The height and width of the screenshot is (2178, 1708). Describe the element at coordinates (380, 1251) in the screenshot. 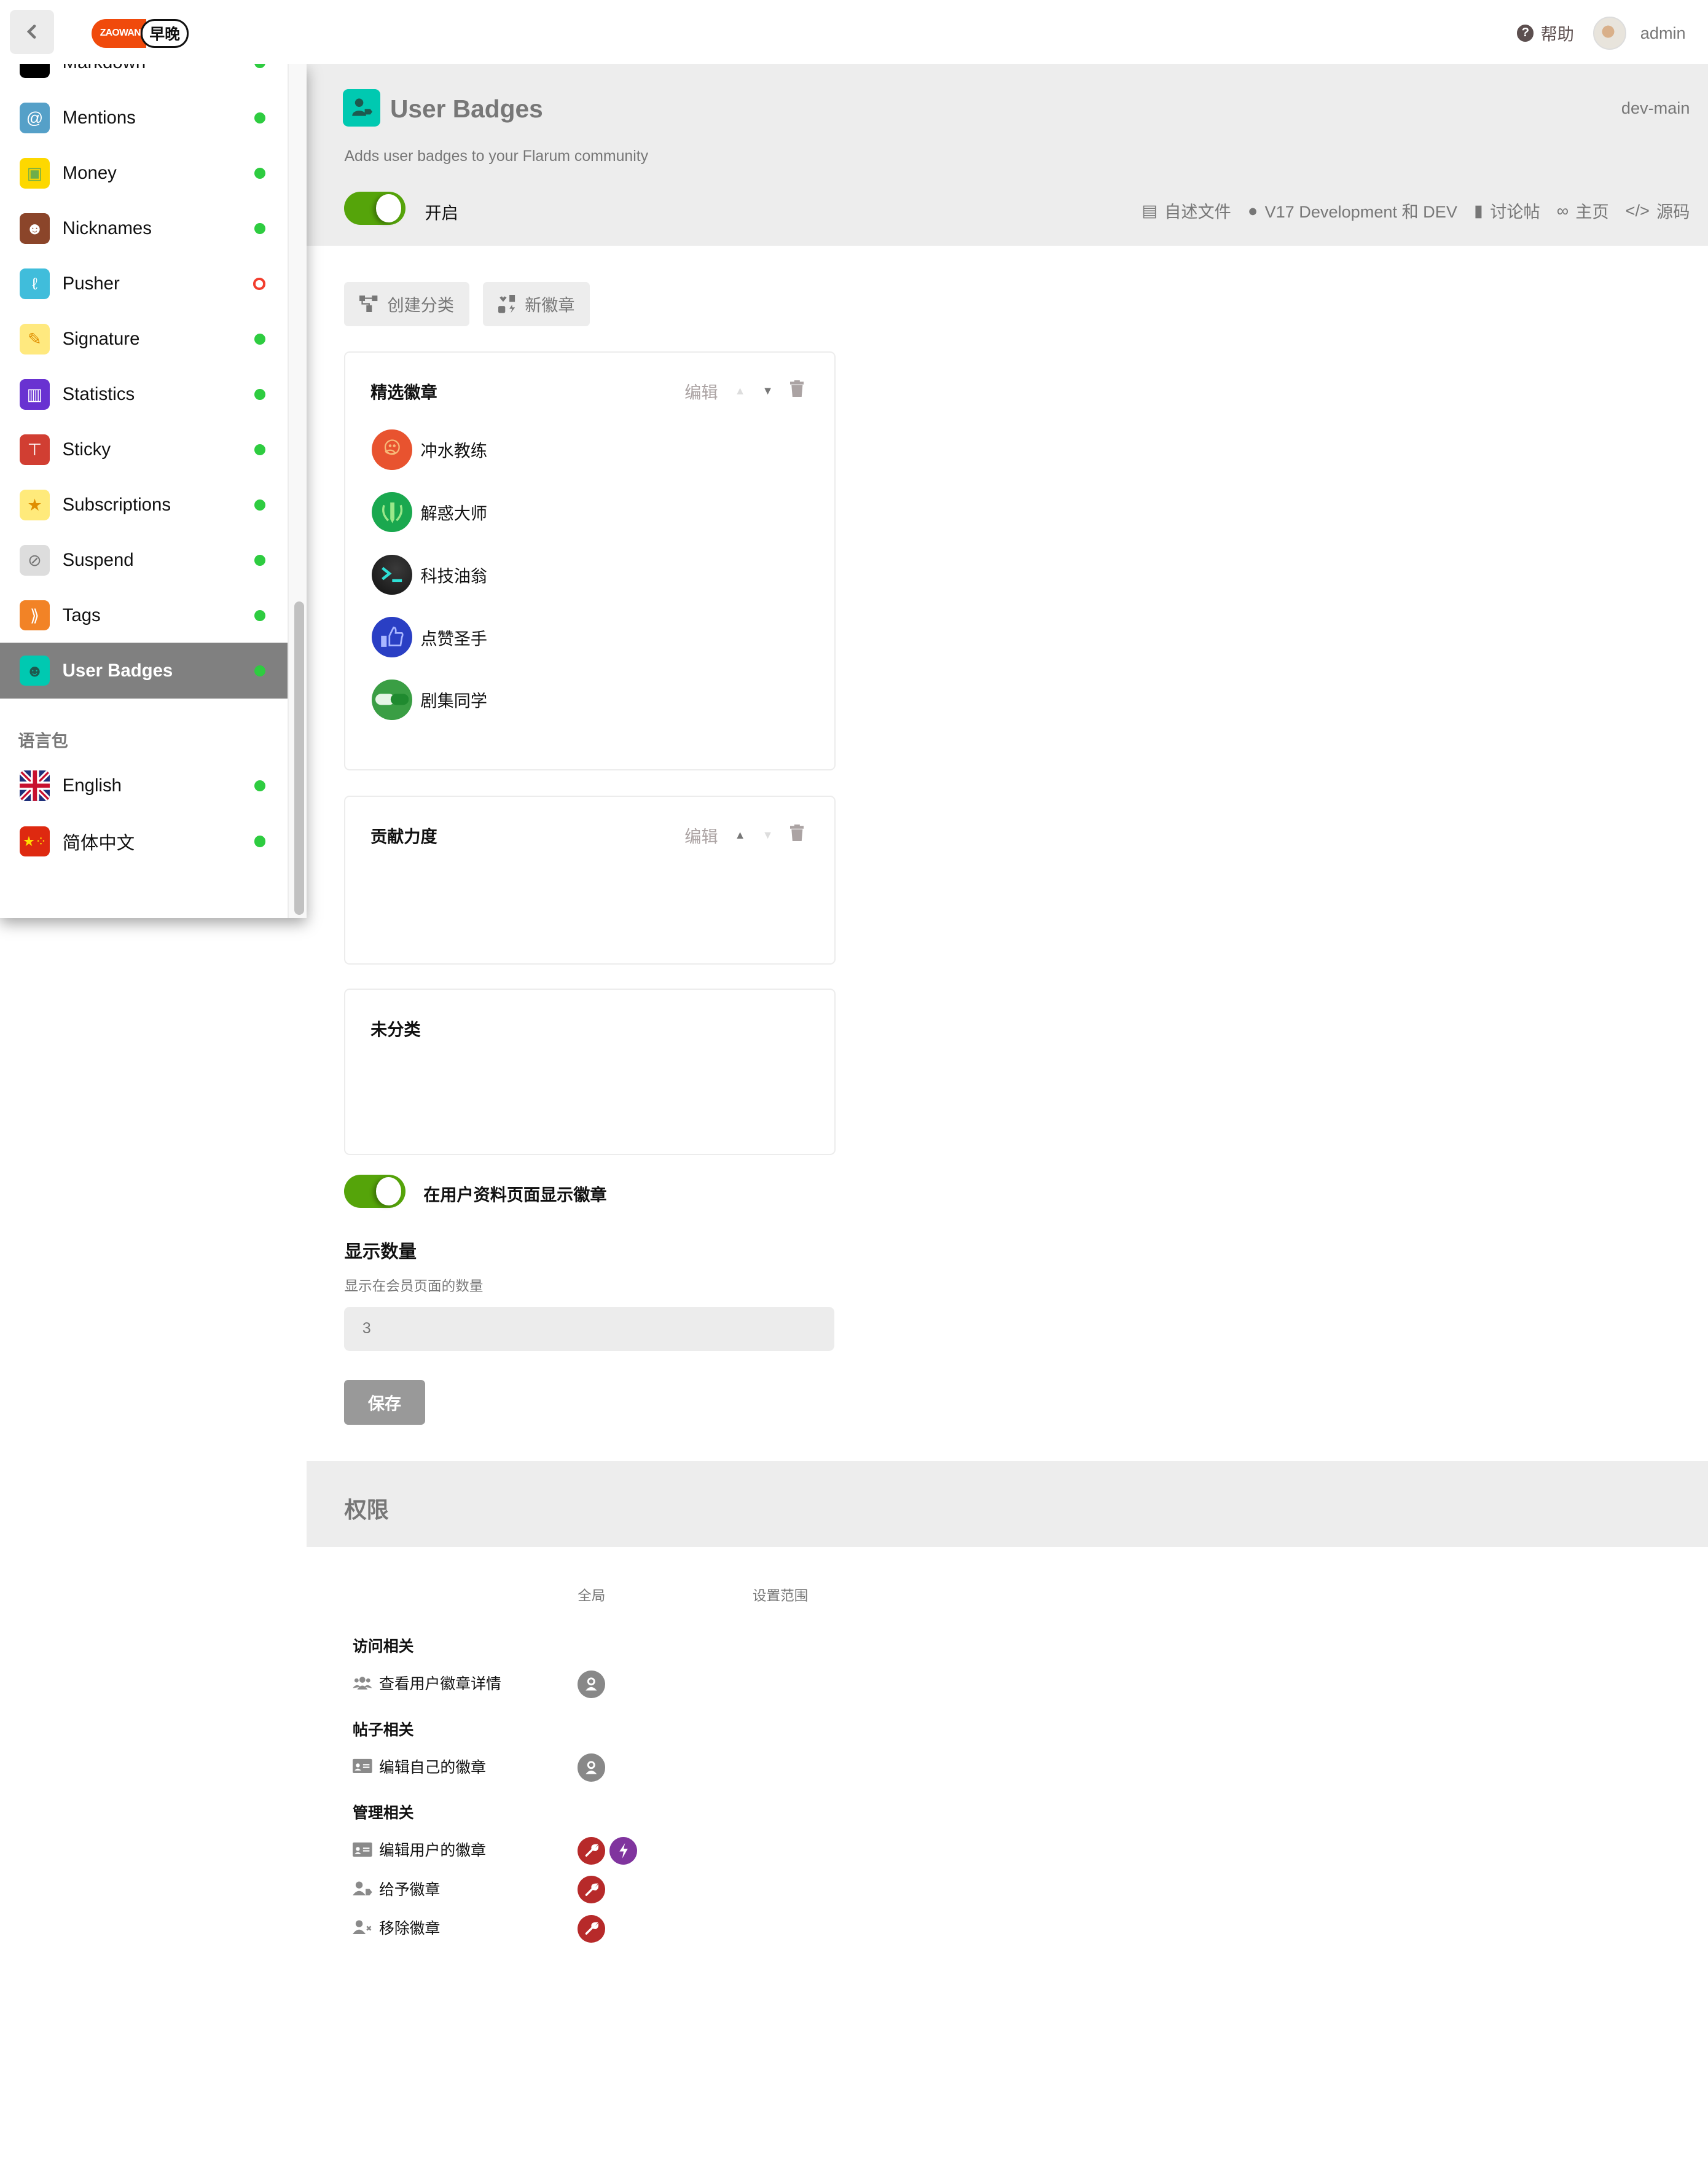

I see `count-label: 显示数量` at that location.